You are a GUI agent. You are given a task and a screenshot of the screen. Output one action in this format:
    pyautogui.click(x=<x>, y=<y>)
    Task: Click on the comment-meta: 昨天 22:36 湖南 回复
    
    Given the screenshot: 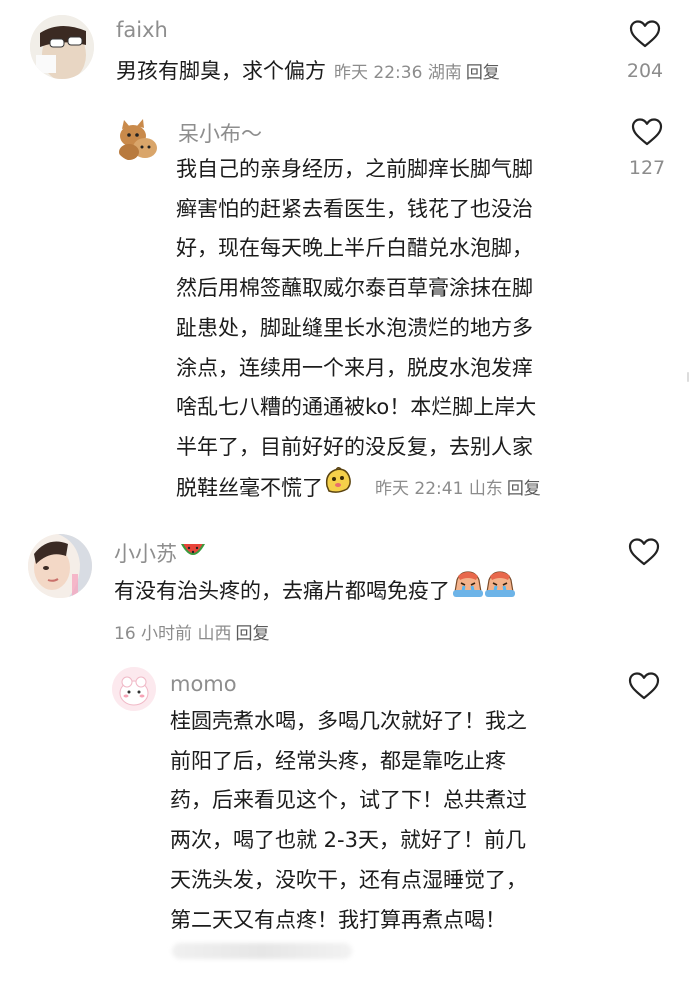 What is the action you would take?
    pyautogui.click(x=417, y=73)
    